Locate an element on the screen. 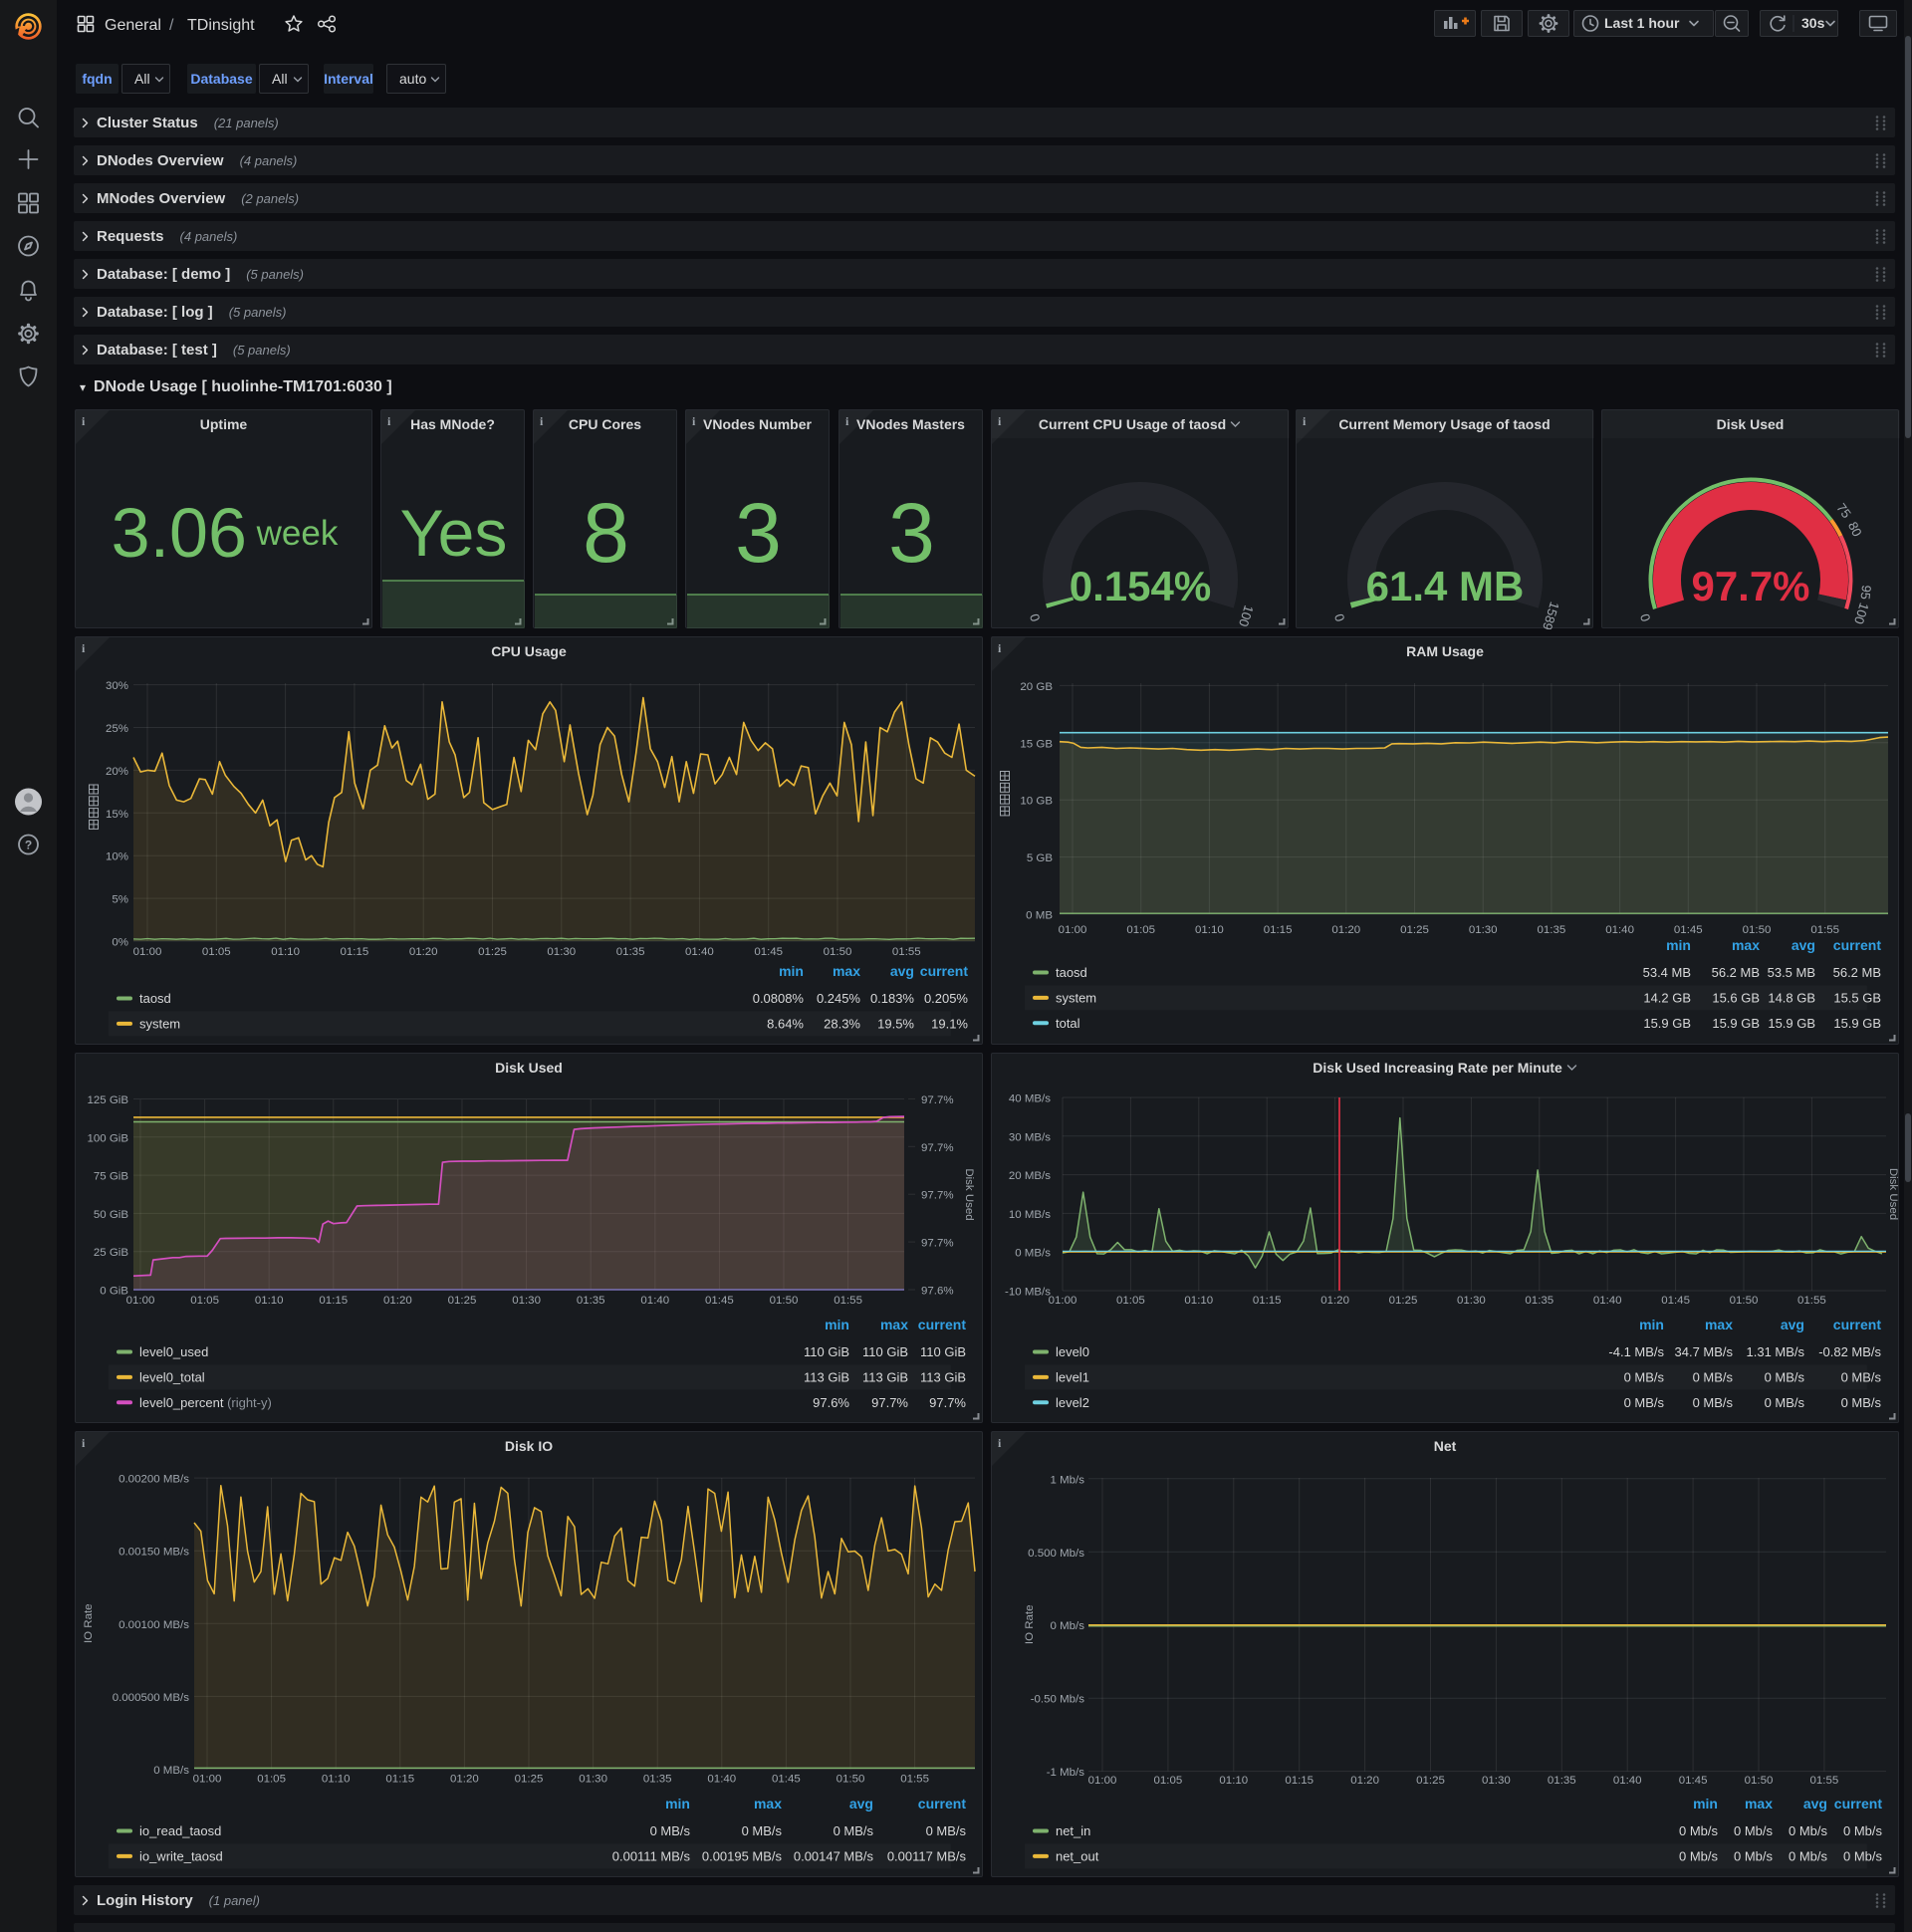  svg-text: -10 MB/s is located at coordinates (1028, 1292).